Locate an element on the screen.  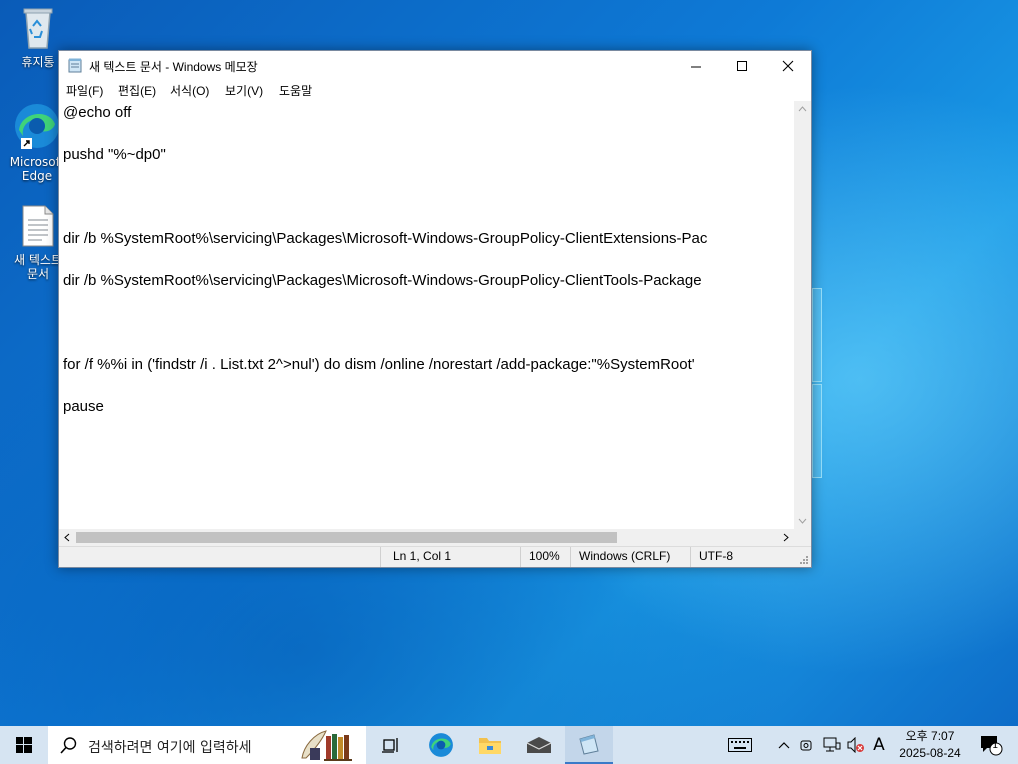
scroll-left-icon is located at coordinates (67, 537).